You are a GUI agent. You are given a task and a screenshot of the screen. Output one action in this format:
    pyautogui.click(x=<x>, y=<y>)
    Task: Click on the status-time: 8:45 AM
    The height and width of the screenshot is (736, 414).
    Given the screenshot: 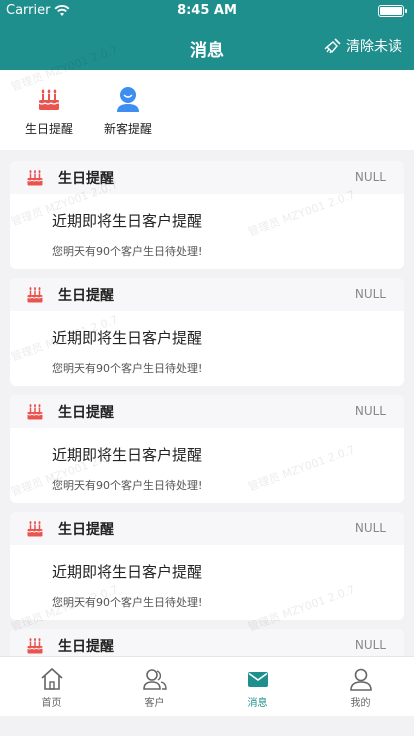 What is the action you would take?
    pyautogui.click(x=207, y=10)
    